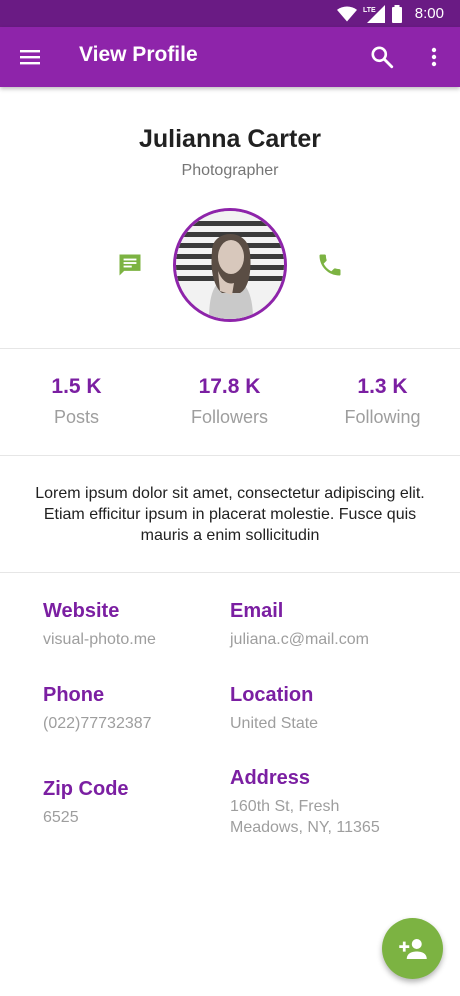 This screenshot has width=460, height=996. Describe the element at coordinates (61, 817) in the screenshot. I see `zip-value: 6525` at that location.